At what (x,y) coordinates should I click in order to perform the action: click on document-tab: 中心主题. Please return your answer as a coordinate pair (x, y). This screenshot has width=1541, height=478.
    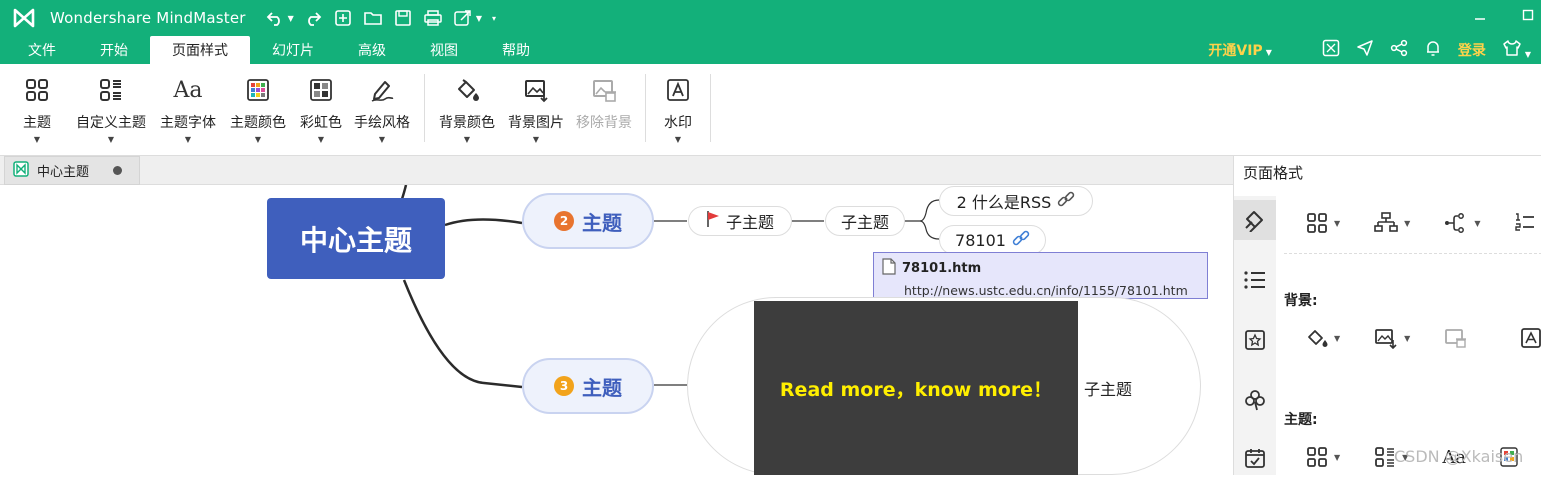
    Looking at the image, I should click on (72, 170).